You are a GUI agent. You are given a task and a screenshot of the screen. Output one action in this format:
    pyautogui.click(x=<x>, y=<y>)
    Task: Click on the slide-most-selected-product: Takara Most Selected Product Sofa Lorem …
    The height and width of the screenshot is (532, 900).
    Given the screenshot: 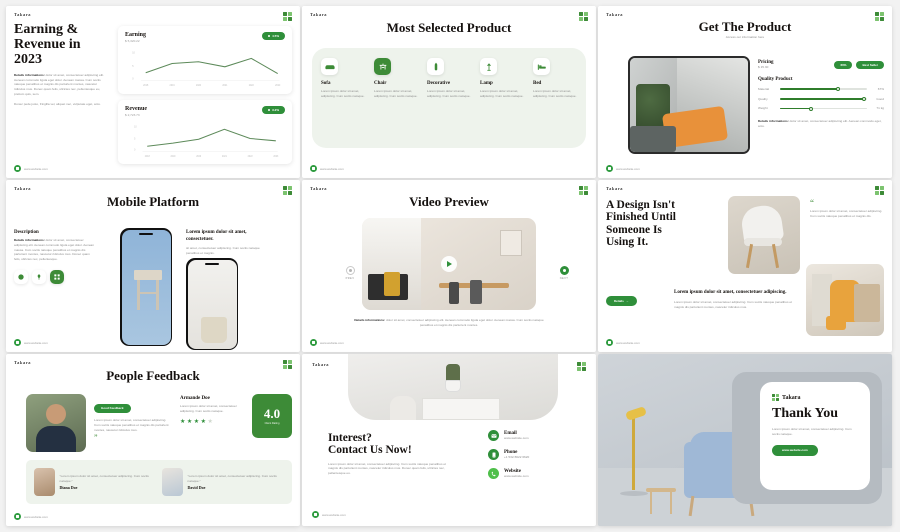 What is the action you would take?
    pyautogui.click(x=449, y=92)
    